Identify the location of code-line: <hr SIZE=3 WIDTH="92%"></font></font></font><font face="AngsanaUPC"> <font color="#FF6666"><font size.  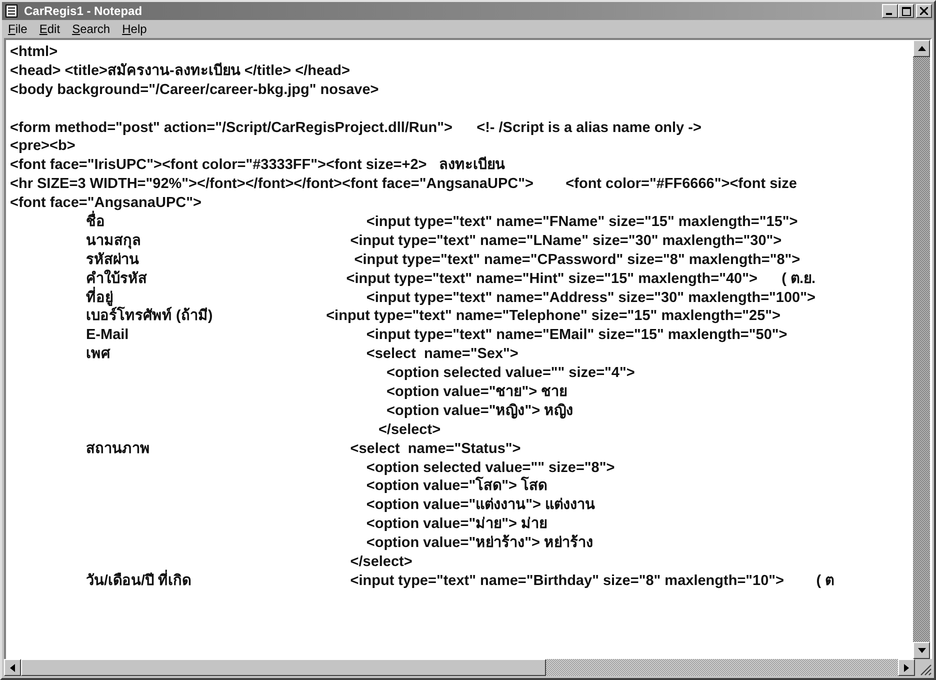
(403, 184).